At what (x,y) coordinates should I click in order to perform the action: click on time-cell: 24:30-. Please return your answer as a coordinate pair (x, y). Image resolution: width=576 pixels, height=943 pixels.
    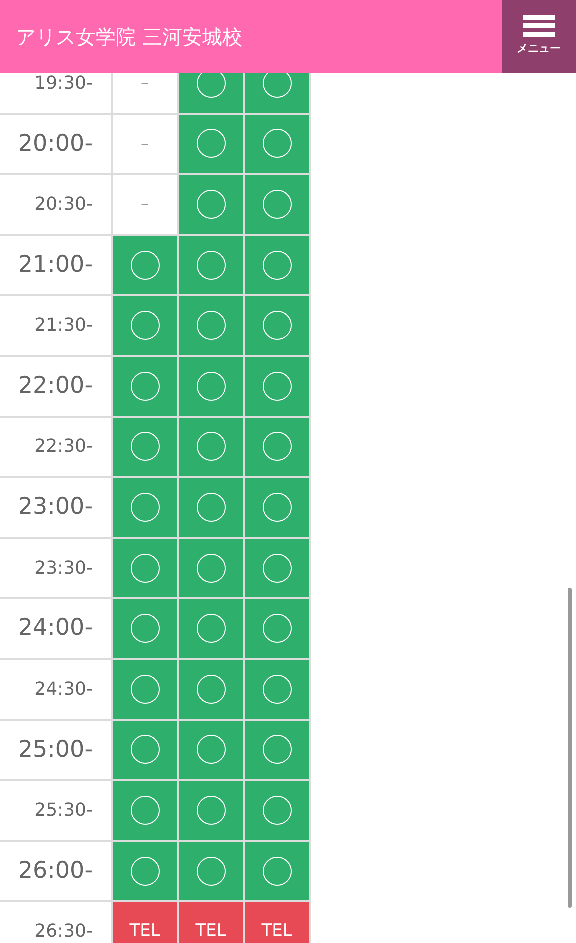
    Looking at the image, I should click on (55, 689).